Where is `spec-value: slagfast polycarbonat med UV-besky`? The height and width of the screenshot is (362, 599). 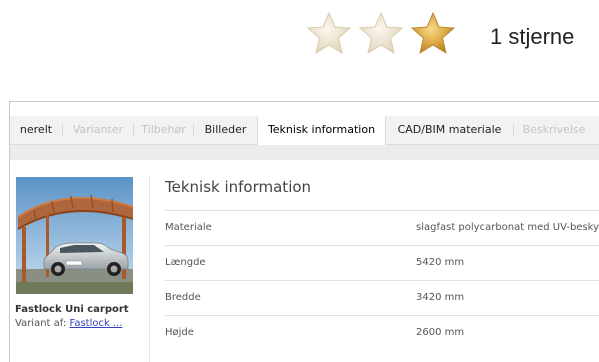
spec-value: slagfast polycarbonat med UV-besky is located at coordinates (507, 227).